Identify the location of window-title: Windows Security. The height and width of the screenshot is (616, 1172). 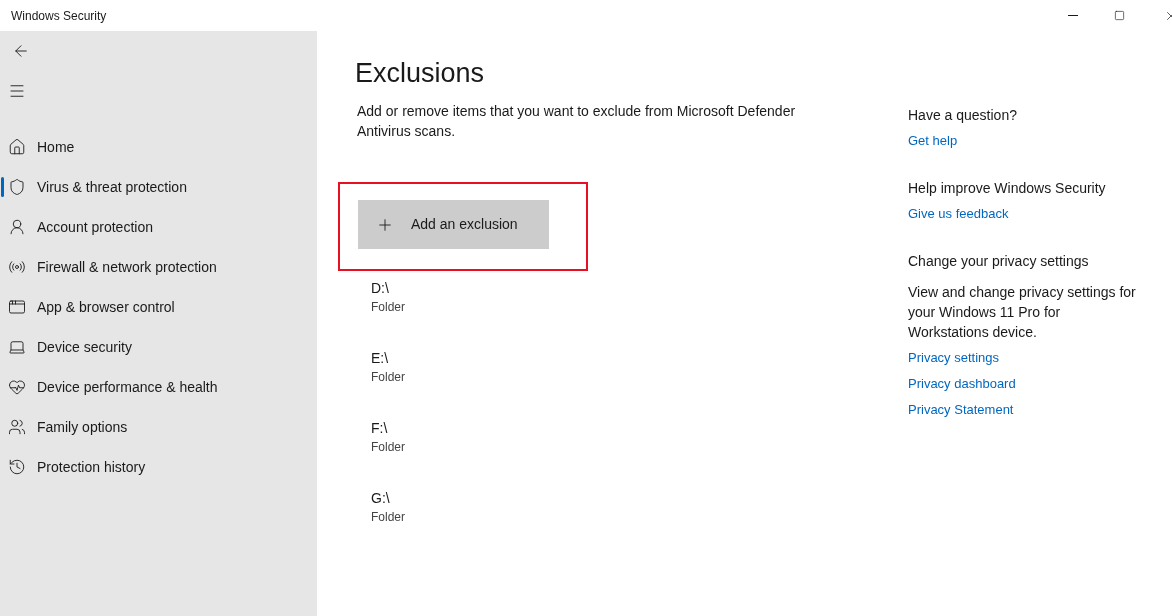
(59, 16).